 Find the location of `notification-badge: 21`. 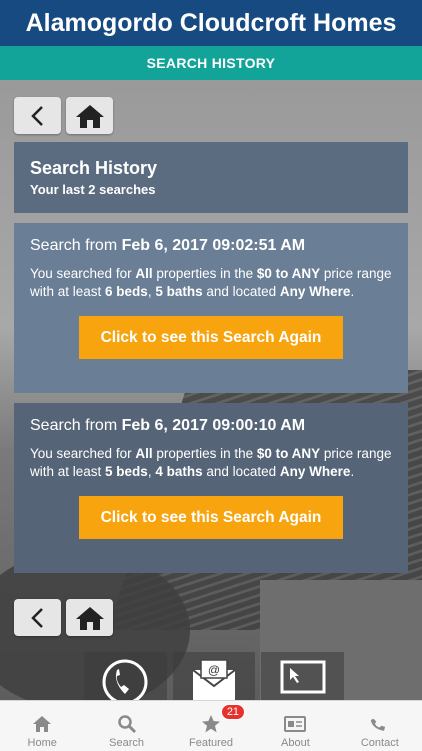

notification-badge: 21 is located at coordinates (233, 712).